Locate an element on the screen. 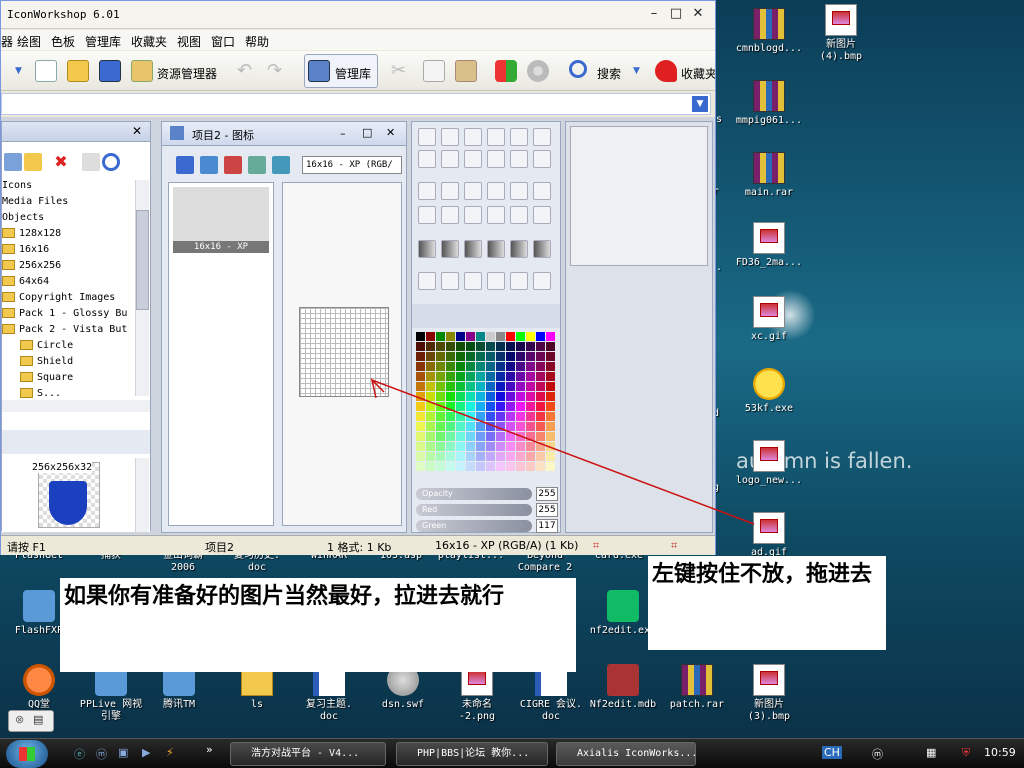 The width and height of the screenshot is (1024, 768). brush-size-12-icon is located at coordinates (542, 215).